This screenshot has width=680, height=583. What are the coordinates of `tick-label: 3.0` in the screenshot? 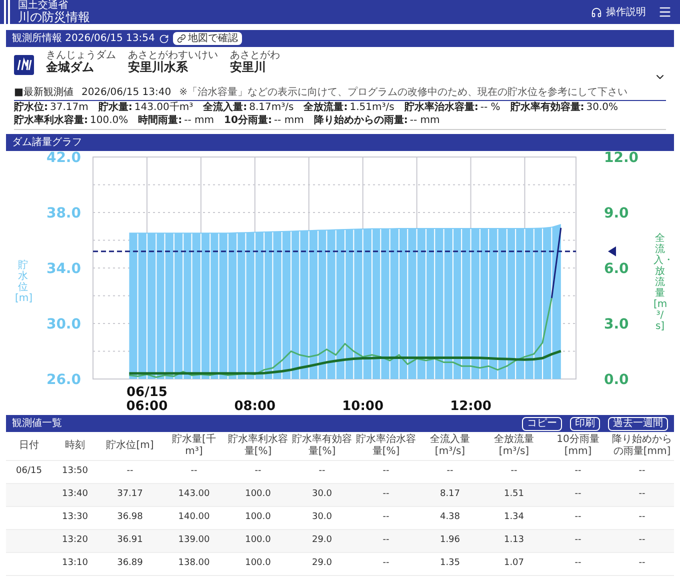 It's located at (616, 324).